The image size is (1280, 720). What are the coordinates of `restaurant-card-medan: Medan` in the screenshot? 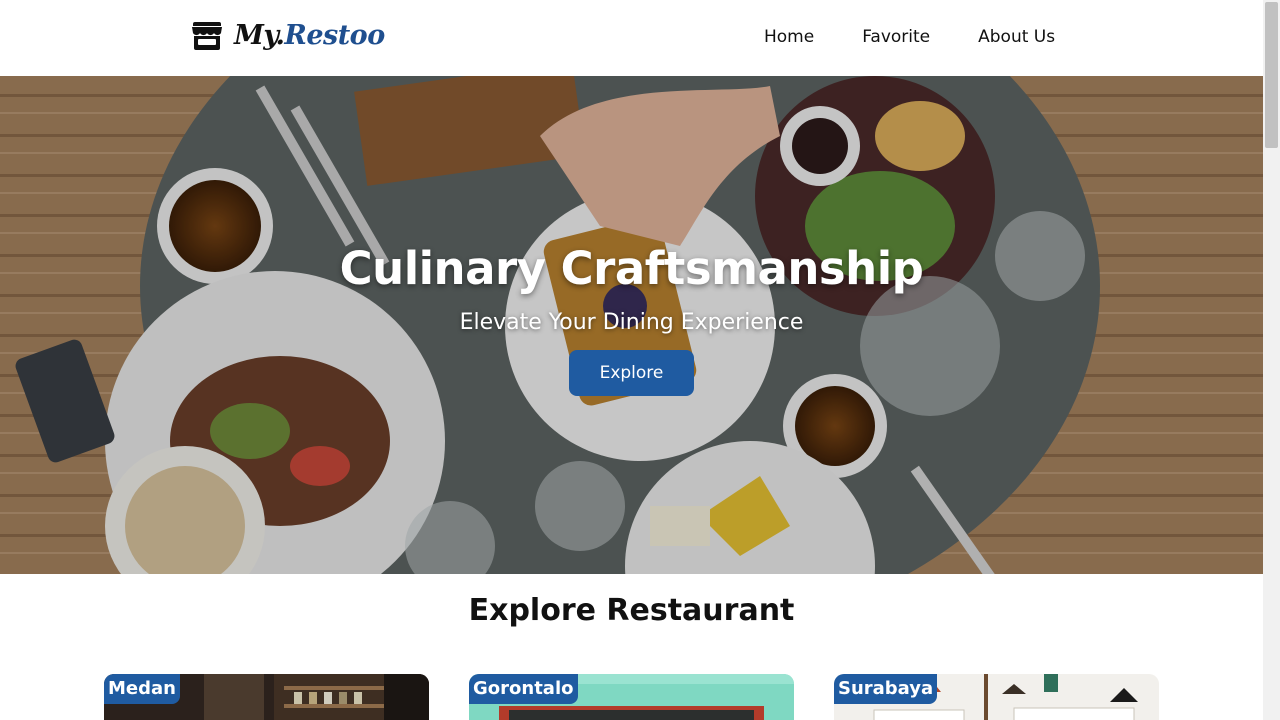 It's located at (266, 697).